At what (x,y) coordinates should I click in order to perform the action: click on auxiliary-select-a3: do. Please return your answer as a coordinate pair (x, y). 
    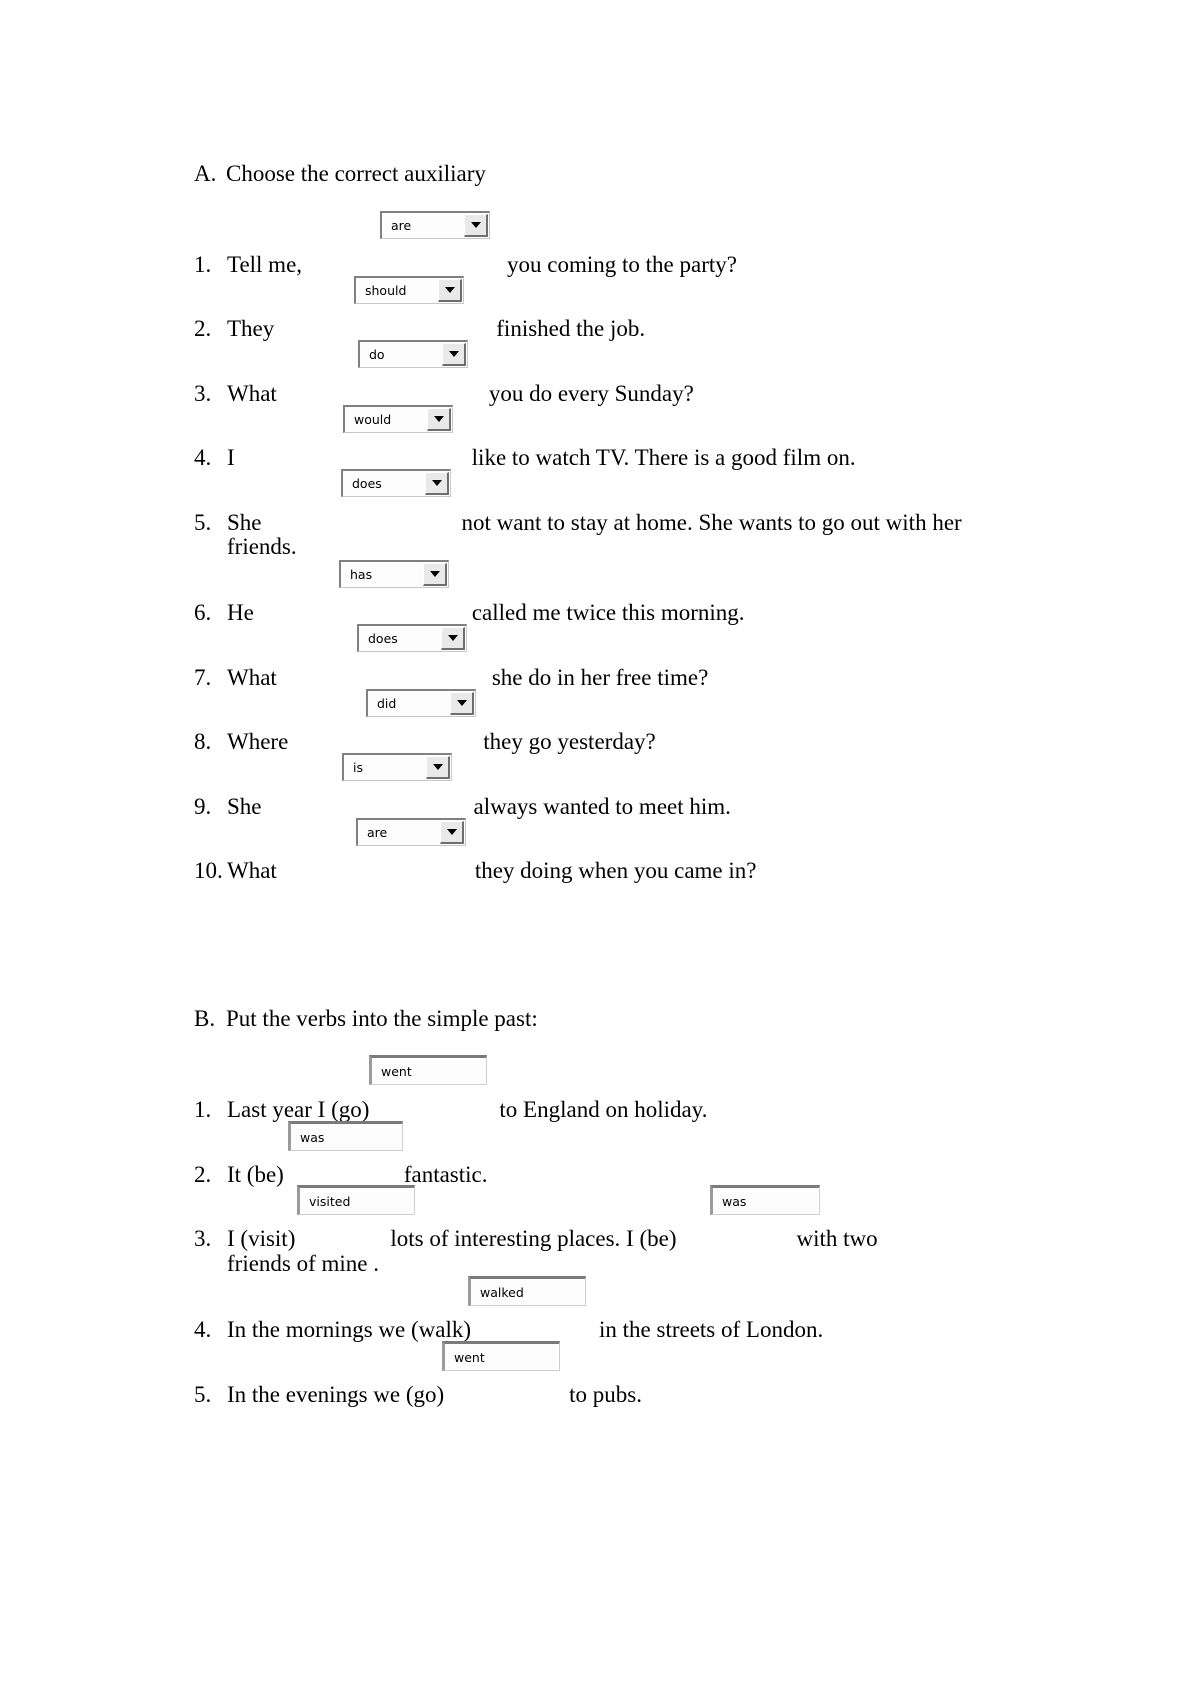
    Looking at the image, I should click on (413, 354).